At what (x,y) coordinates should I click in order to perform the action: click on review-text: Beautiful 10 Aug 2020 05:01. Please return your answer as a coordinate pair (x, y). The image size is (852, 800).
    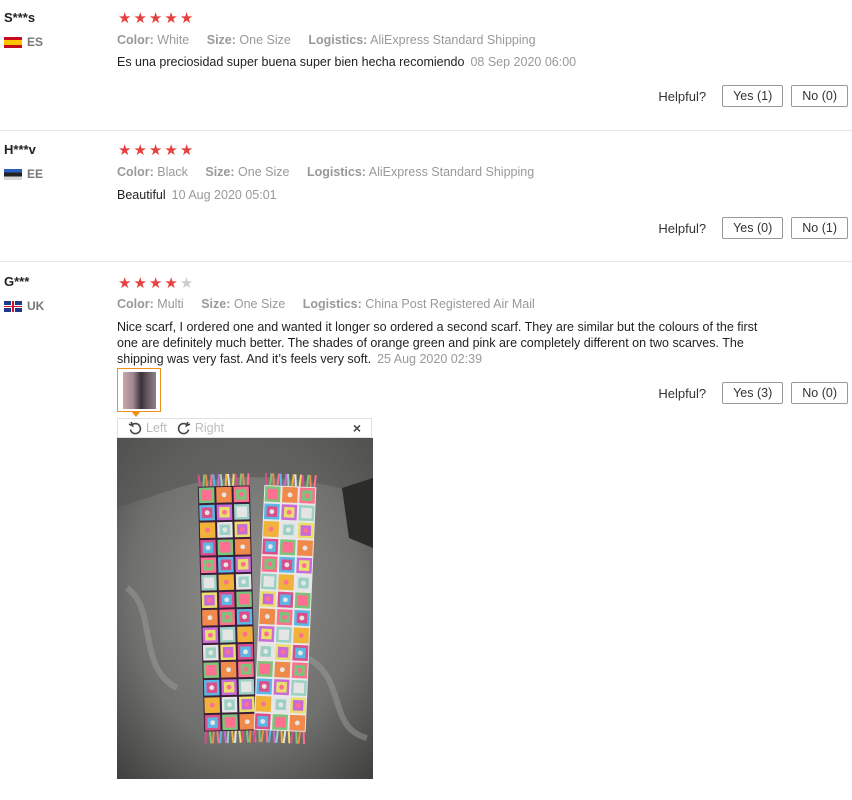
    Looking at the image, I should click on (447, 195).